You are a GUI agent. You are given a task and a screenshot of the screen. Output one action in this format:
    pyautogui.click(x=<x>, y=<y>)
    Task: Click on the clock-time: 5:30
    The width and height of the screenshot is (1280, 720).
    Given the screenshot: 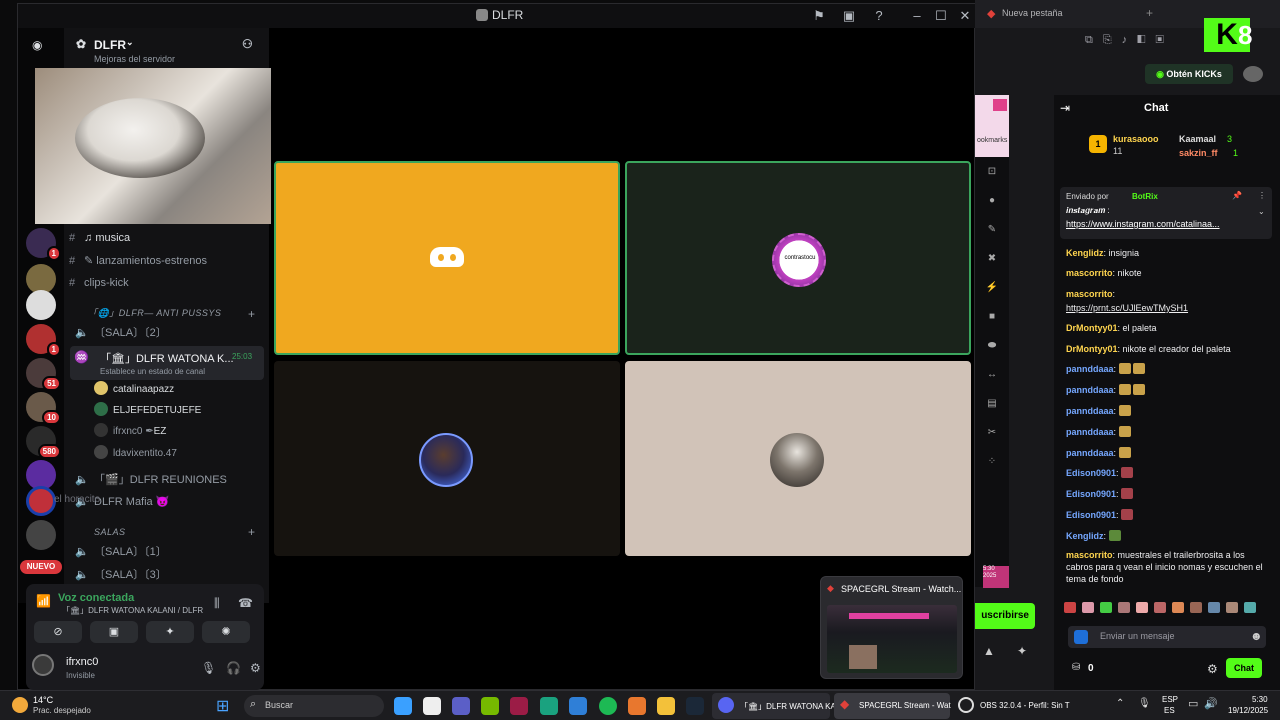 What is the action you would take?
    pyautogui.click(x=1260, y=699)
    